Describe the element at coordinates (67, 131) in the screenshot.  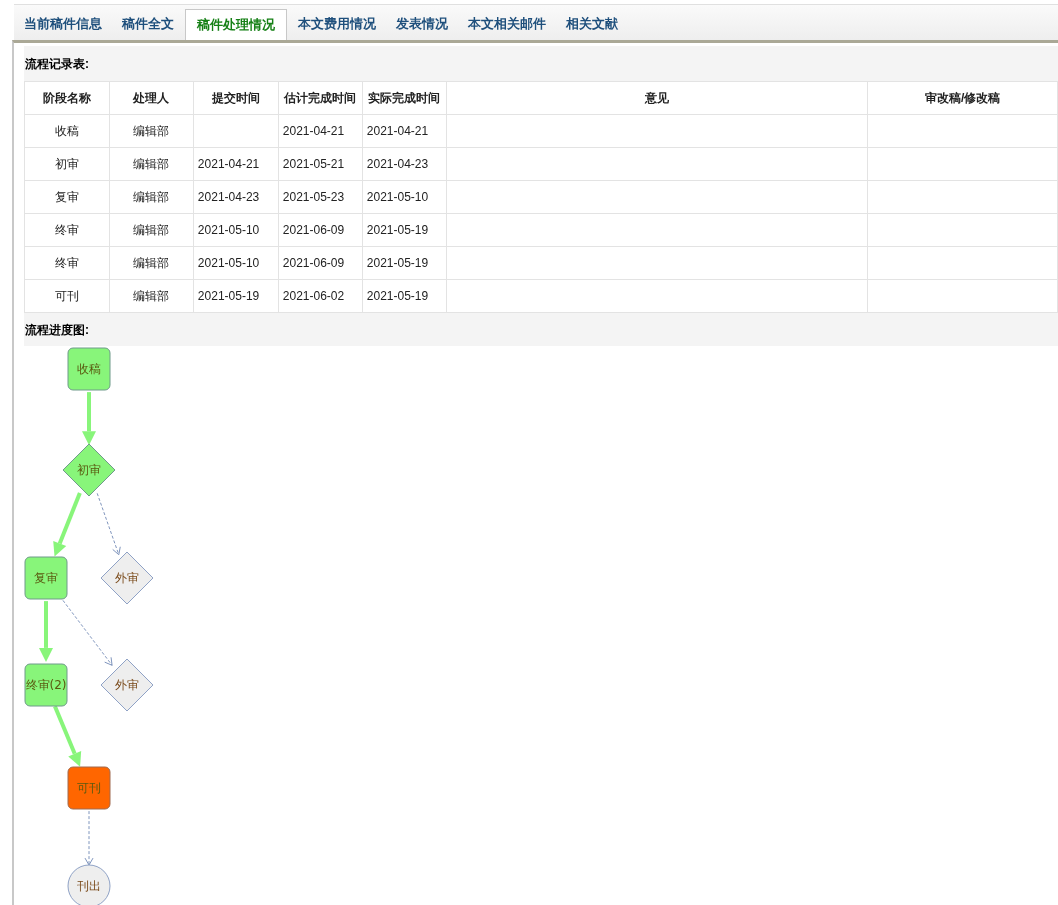
I see `table-cell: 收稿` at that location.